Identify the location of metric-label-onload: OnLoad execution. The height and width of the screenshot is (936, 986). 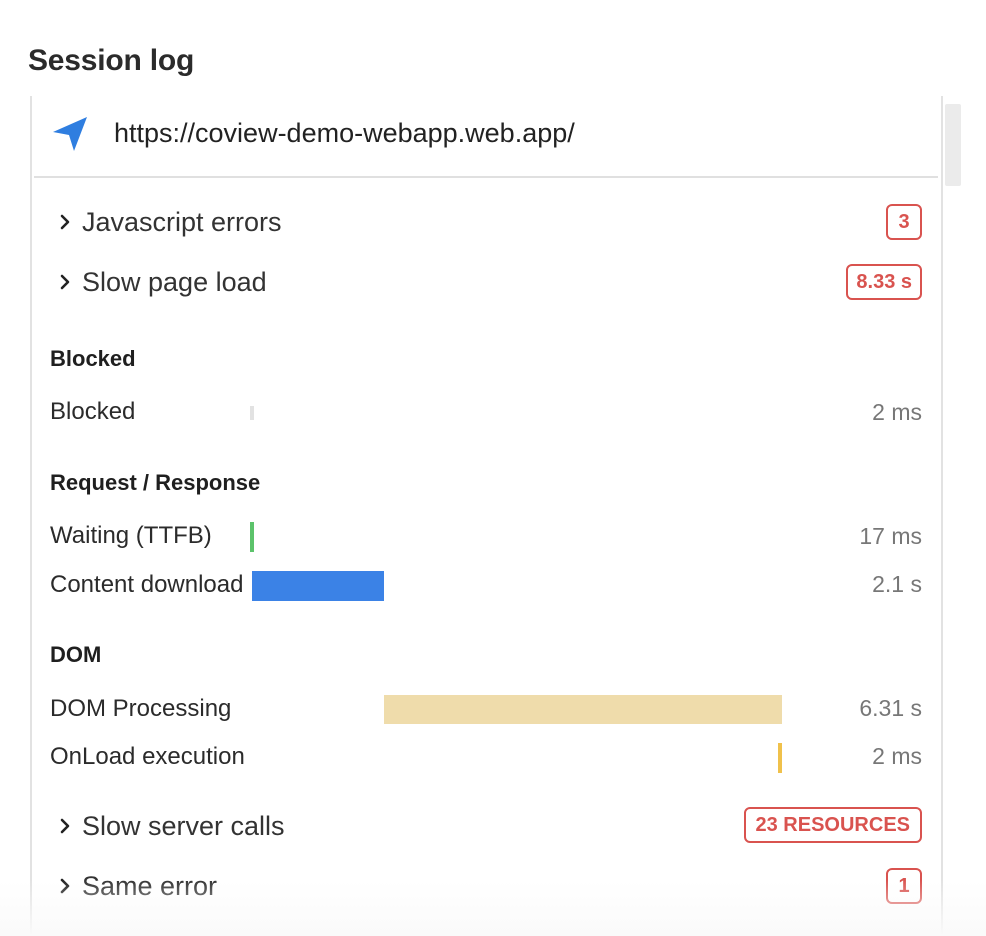
(147, 756).